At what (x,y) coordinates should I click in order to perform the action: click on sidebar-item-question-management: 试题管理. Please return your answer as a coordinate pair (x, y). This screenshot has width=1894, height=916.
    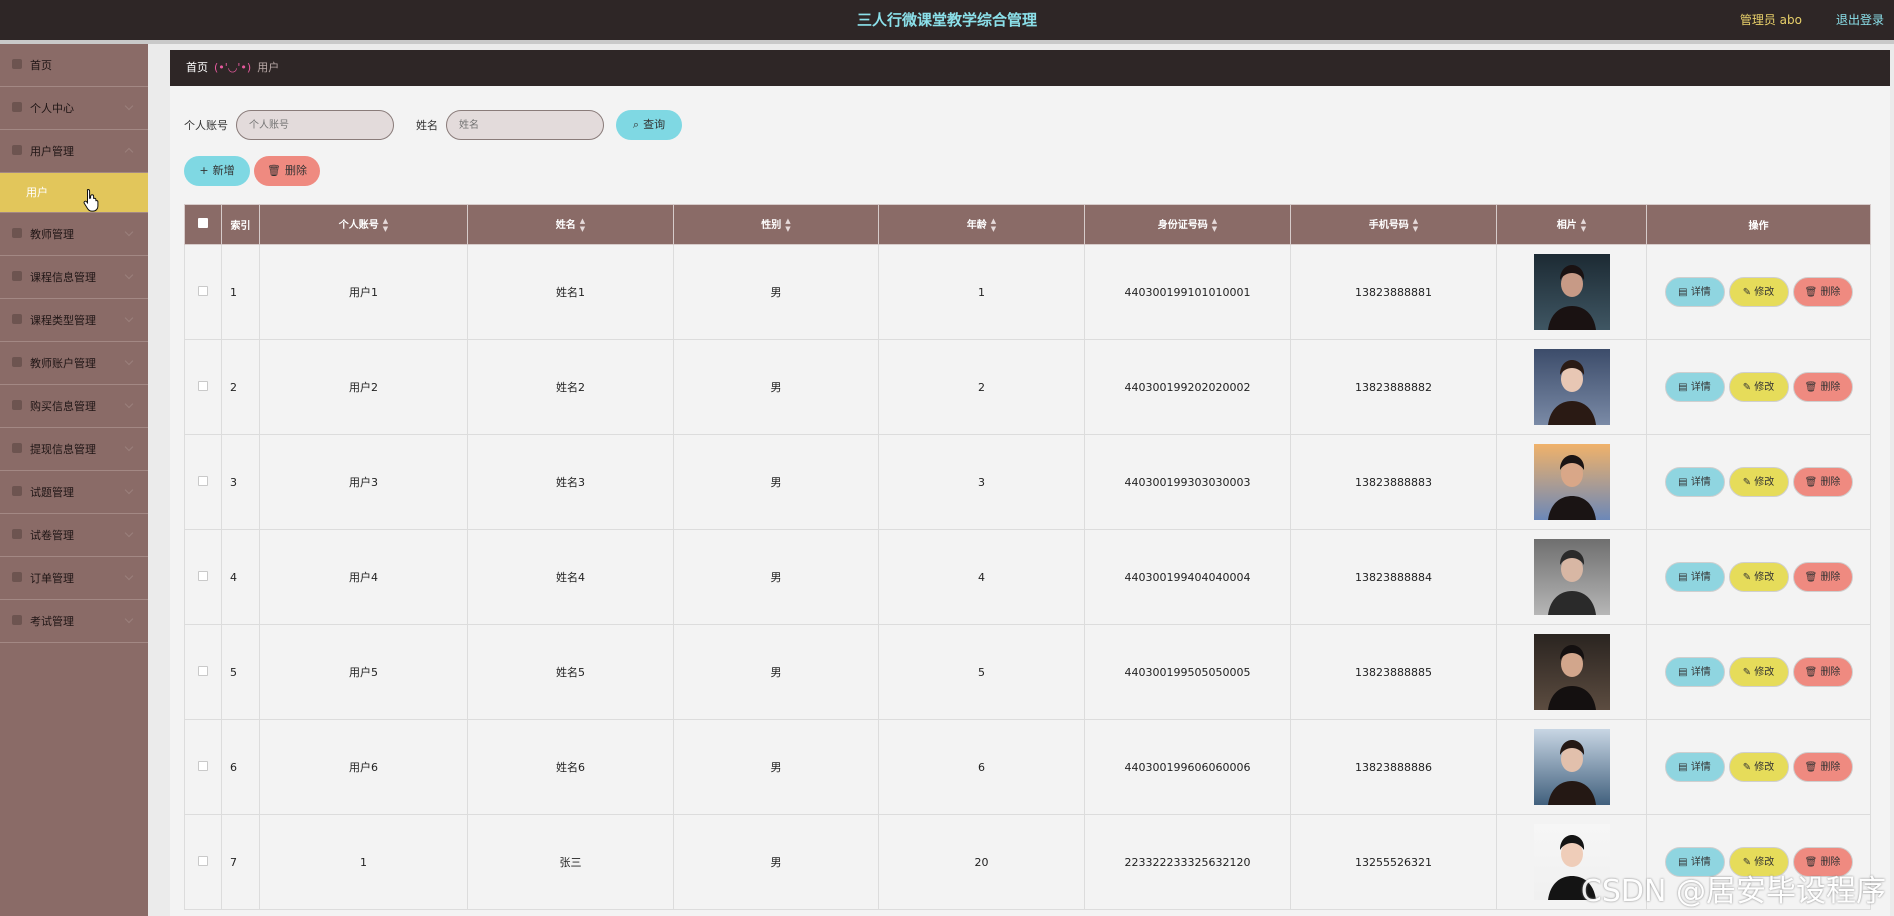
    Looking at the image, I should click on (74, 492).